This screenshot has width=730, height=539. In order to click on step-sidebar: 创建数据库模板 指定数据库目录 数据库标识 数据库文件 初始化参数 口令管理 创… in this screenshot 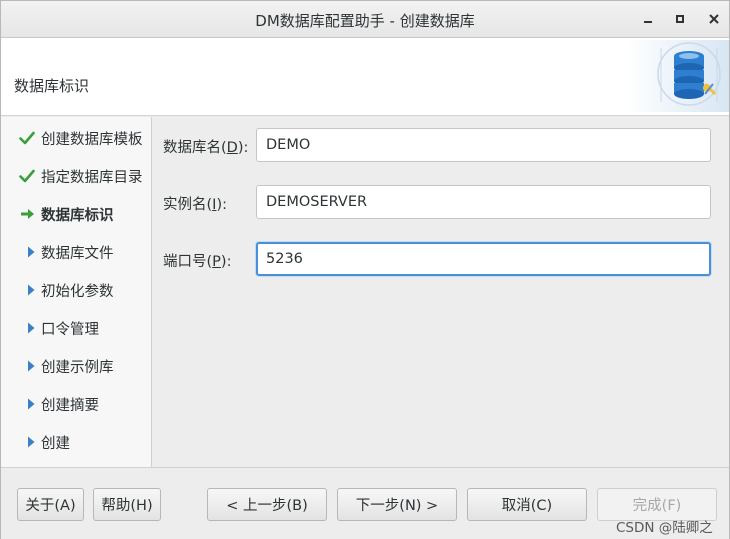, I will do `click(76, 292)`.